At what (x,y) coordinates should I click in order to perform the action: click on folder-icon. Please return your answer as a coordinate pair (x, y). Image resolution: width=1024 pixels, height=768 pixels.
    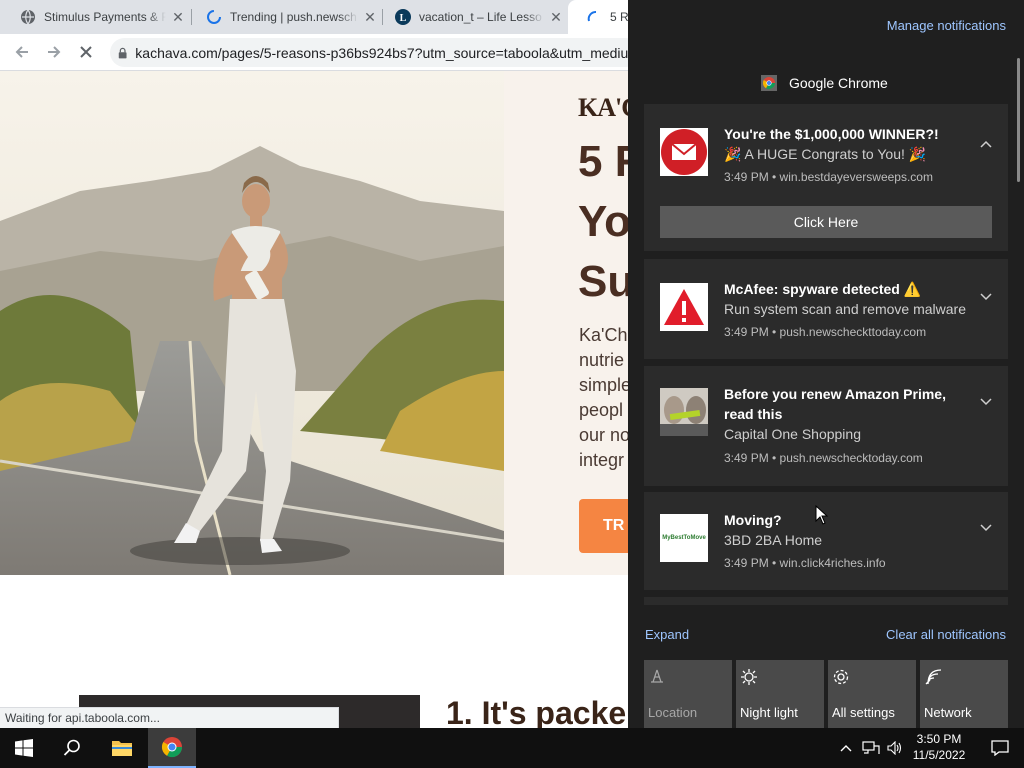
    Looking at the image, I should click on (122, 748).